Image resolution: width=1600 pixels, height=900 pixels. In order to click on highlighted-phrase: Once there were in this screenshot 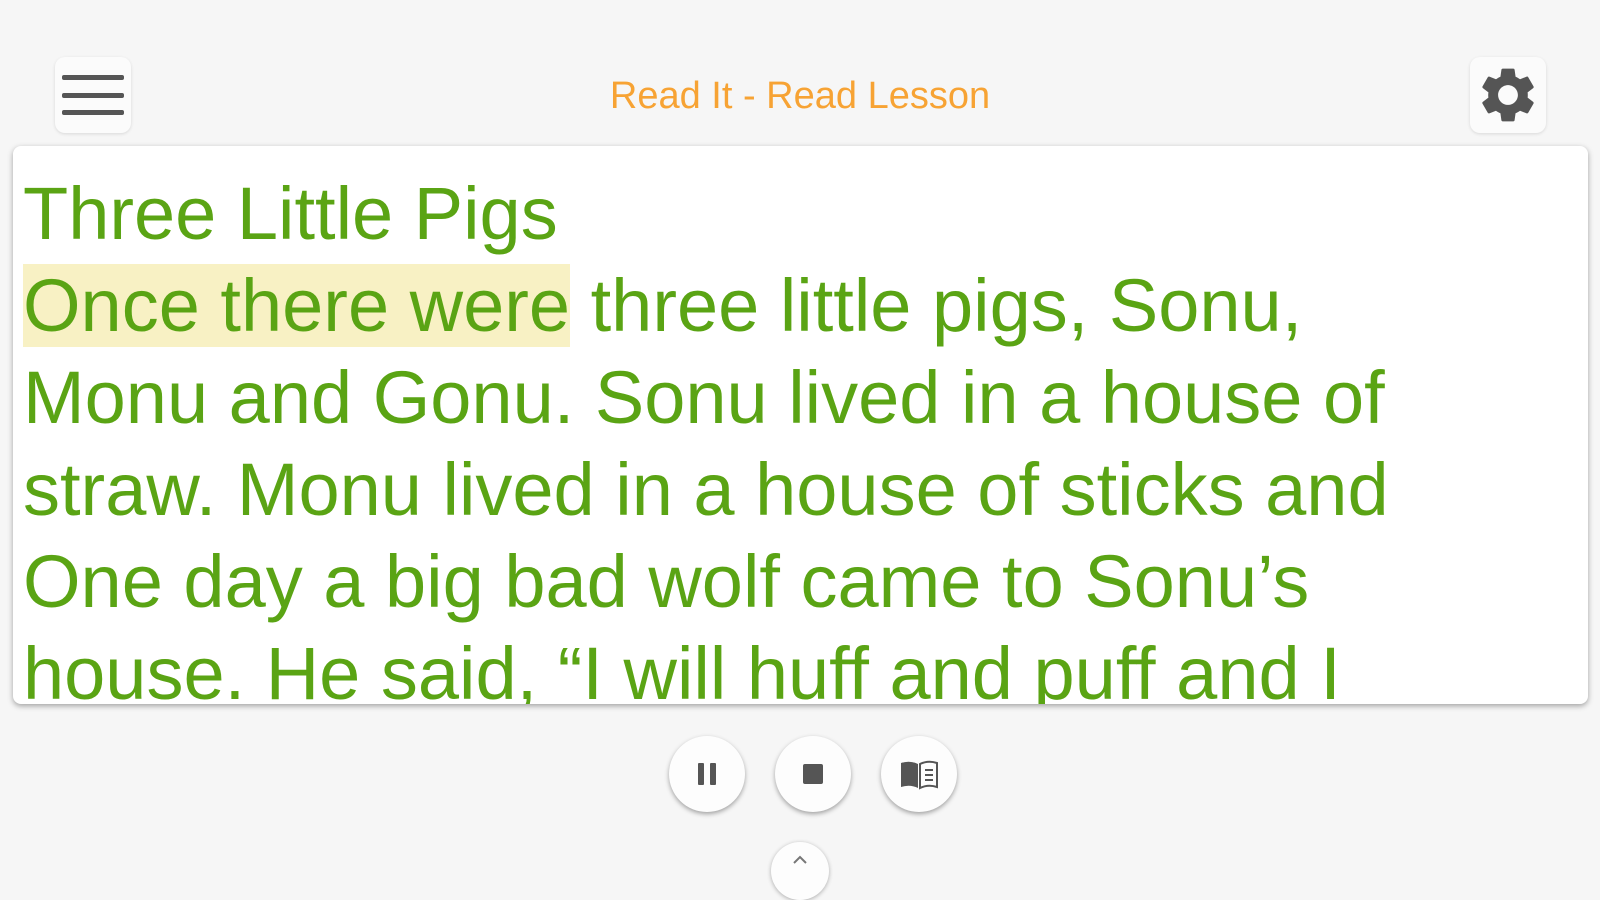, I will do `click(297, 305)`.